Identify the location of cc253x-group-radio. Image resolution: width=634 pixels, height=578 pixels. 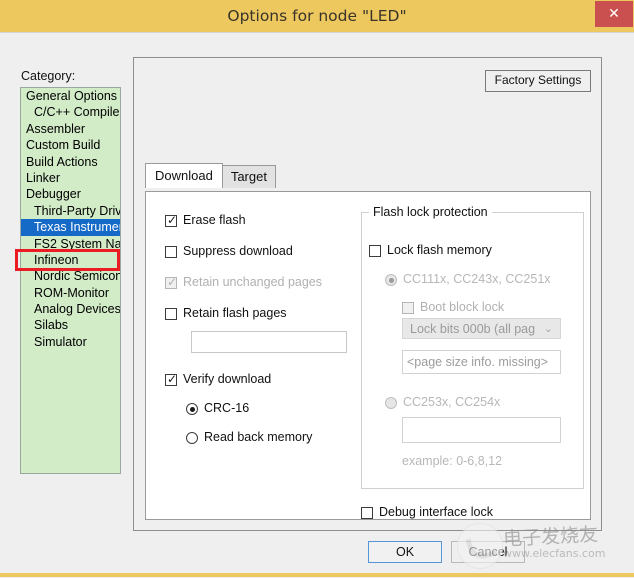
(391, 403).